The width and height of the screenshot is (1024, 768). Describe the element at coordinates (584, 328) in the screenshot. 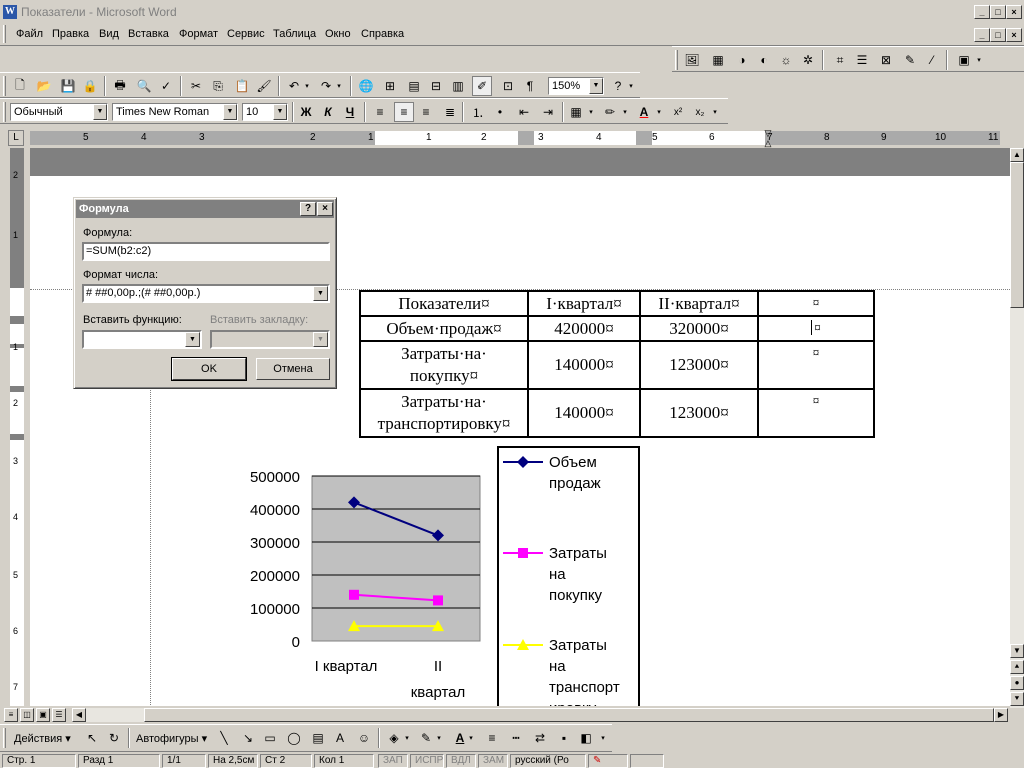

I see `table-cell: 420000¤` at that location.